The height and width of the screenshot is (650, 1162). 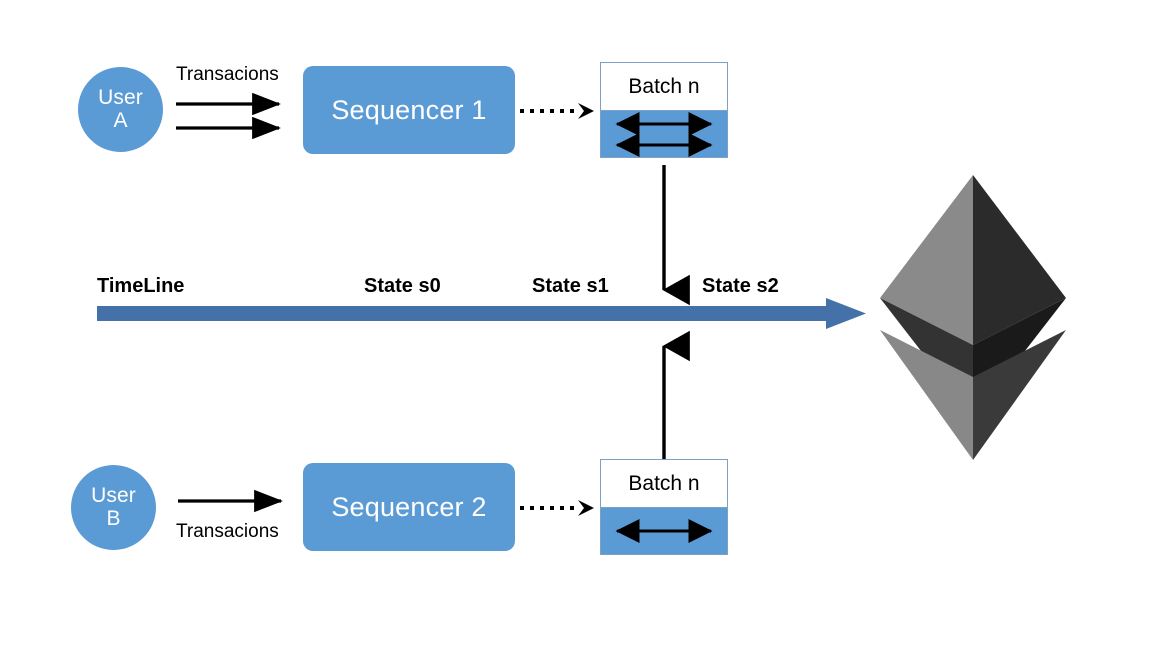 I want to click on timeline-arrowhead, so click(x=846, y=313).